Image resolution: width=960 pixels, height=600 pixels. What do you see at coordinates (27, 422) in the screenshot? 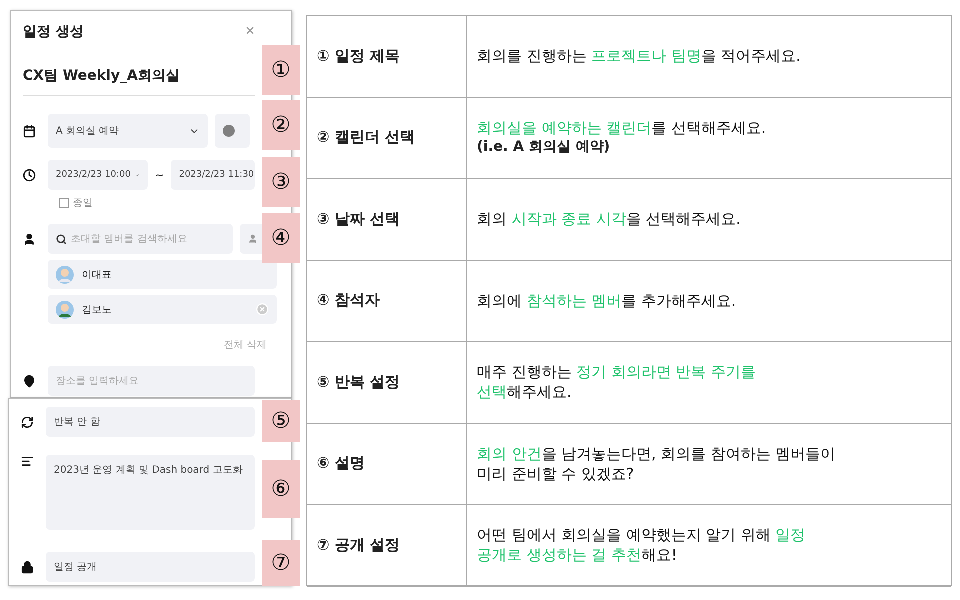
I see `repeat-icon` at bounding box center [27, 422].